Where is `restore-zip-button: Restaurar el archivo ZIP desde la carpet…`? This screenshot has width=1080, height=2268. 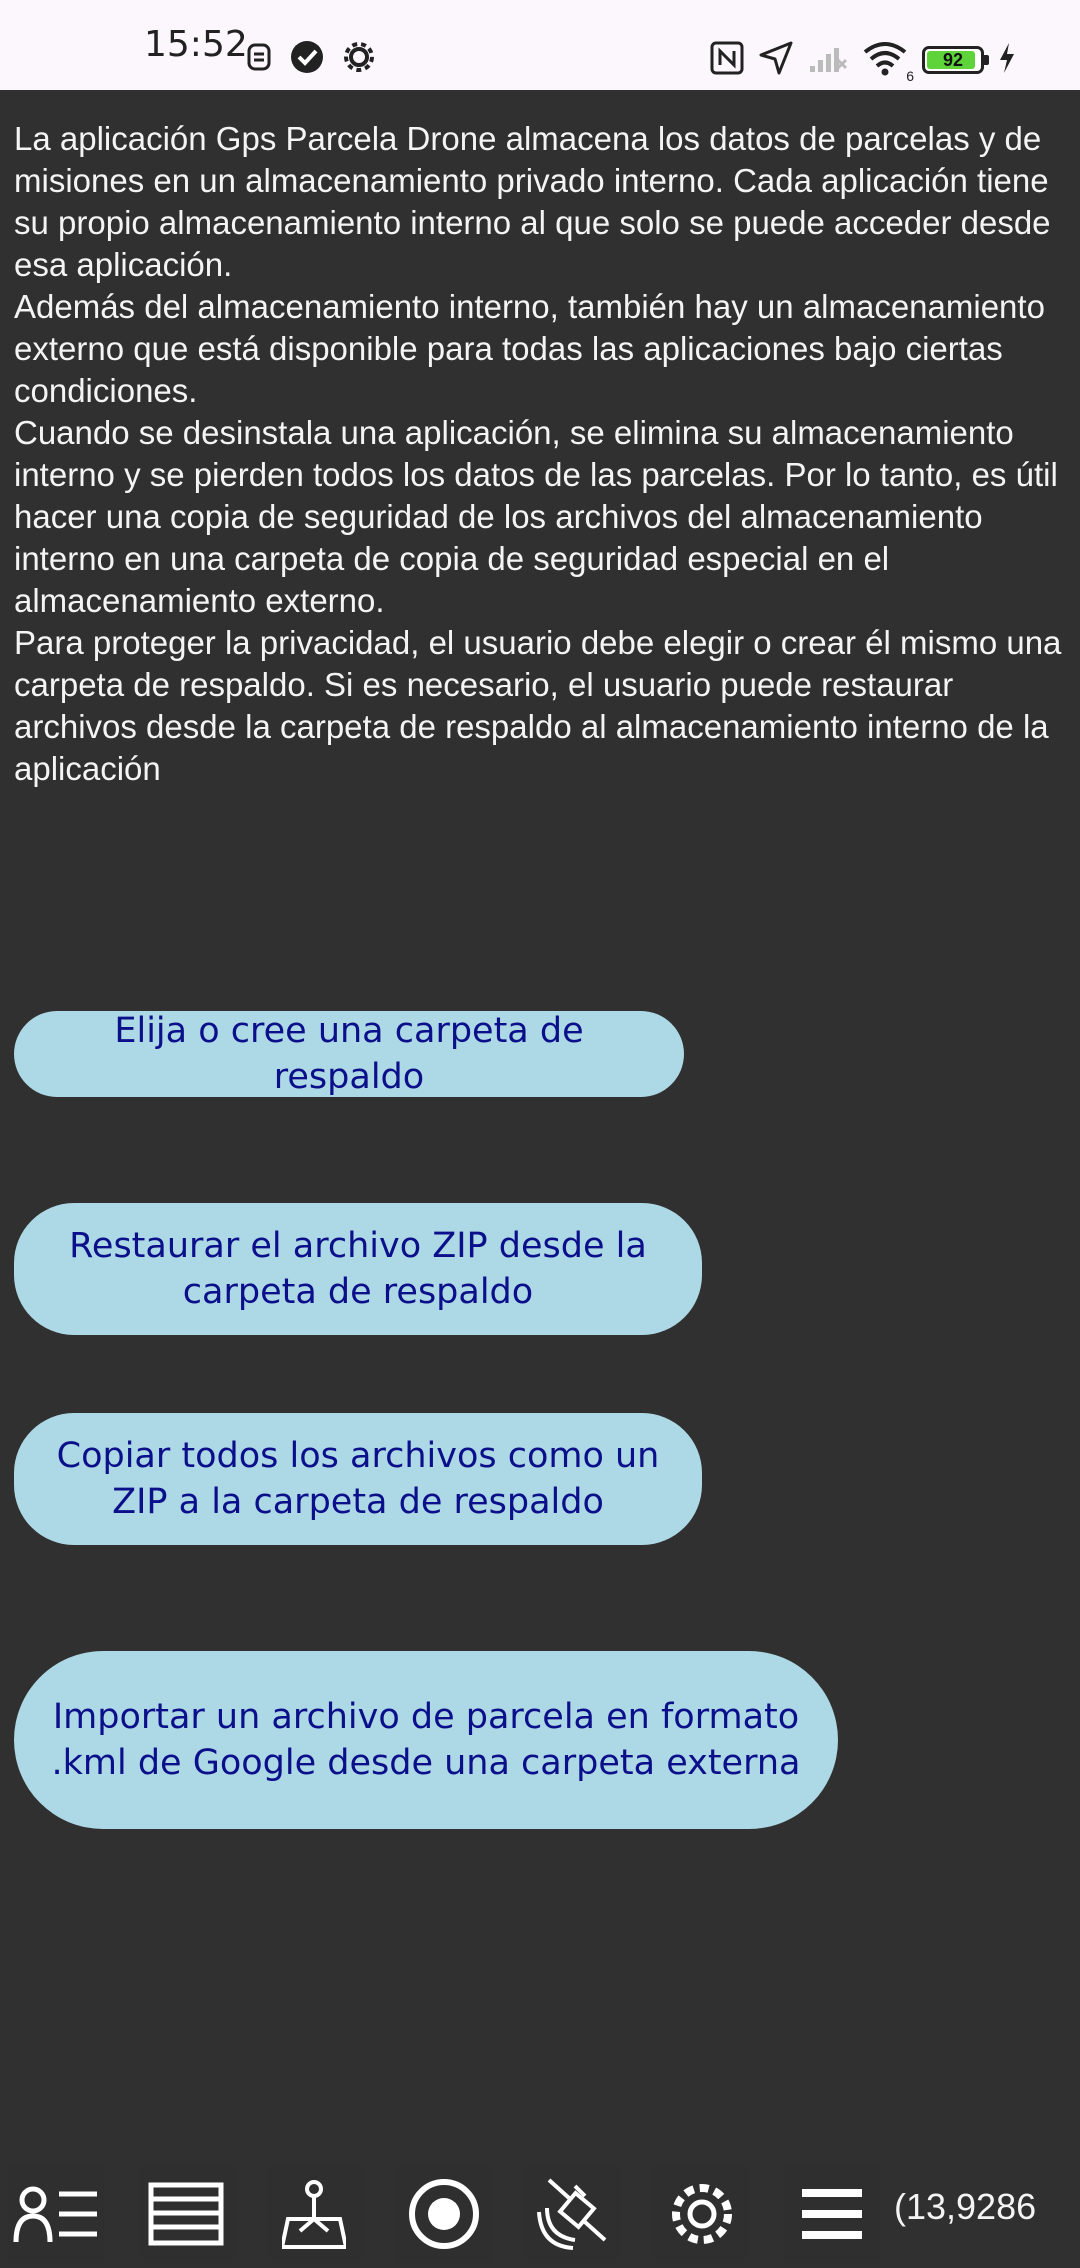 restore-zip-button: Restaurar el archivo ZIP desde la carpet… is located at coordinates (358, 1269).